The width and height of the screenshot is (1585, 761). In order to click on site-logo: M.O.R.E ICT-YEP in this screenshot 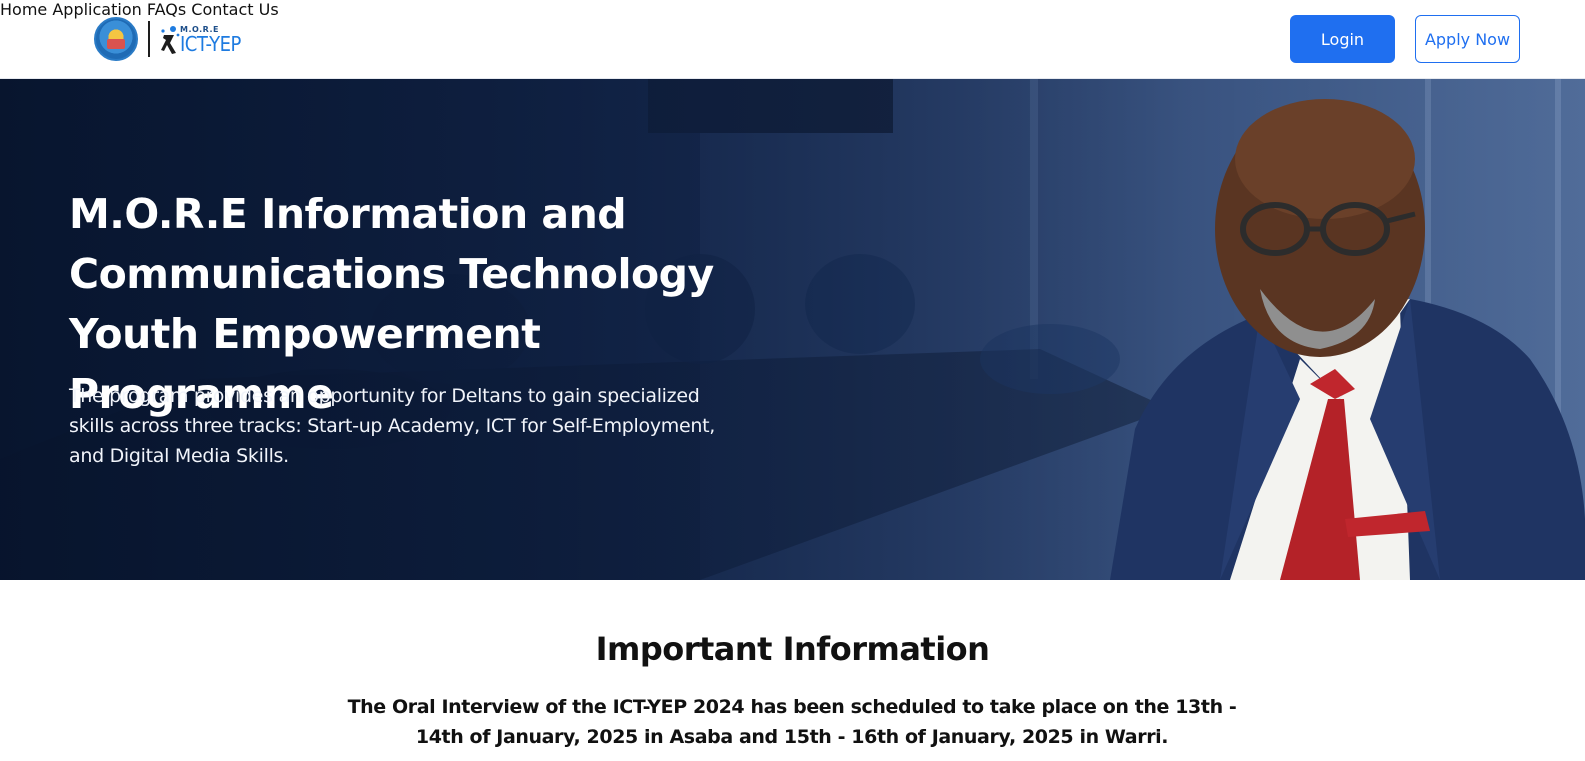, I will do `click(172, 39)`.